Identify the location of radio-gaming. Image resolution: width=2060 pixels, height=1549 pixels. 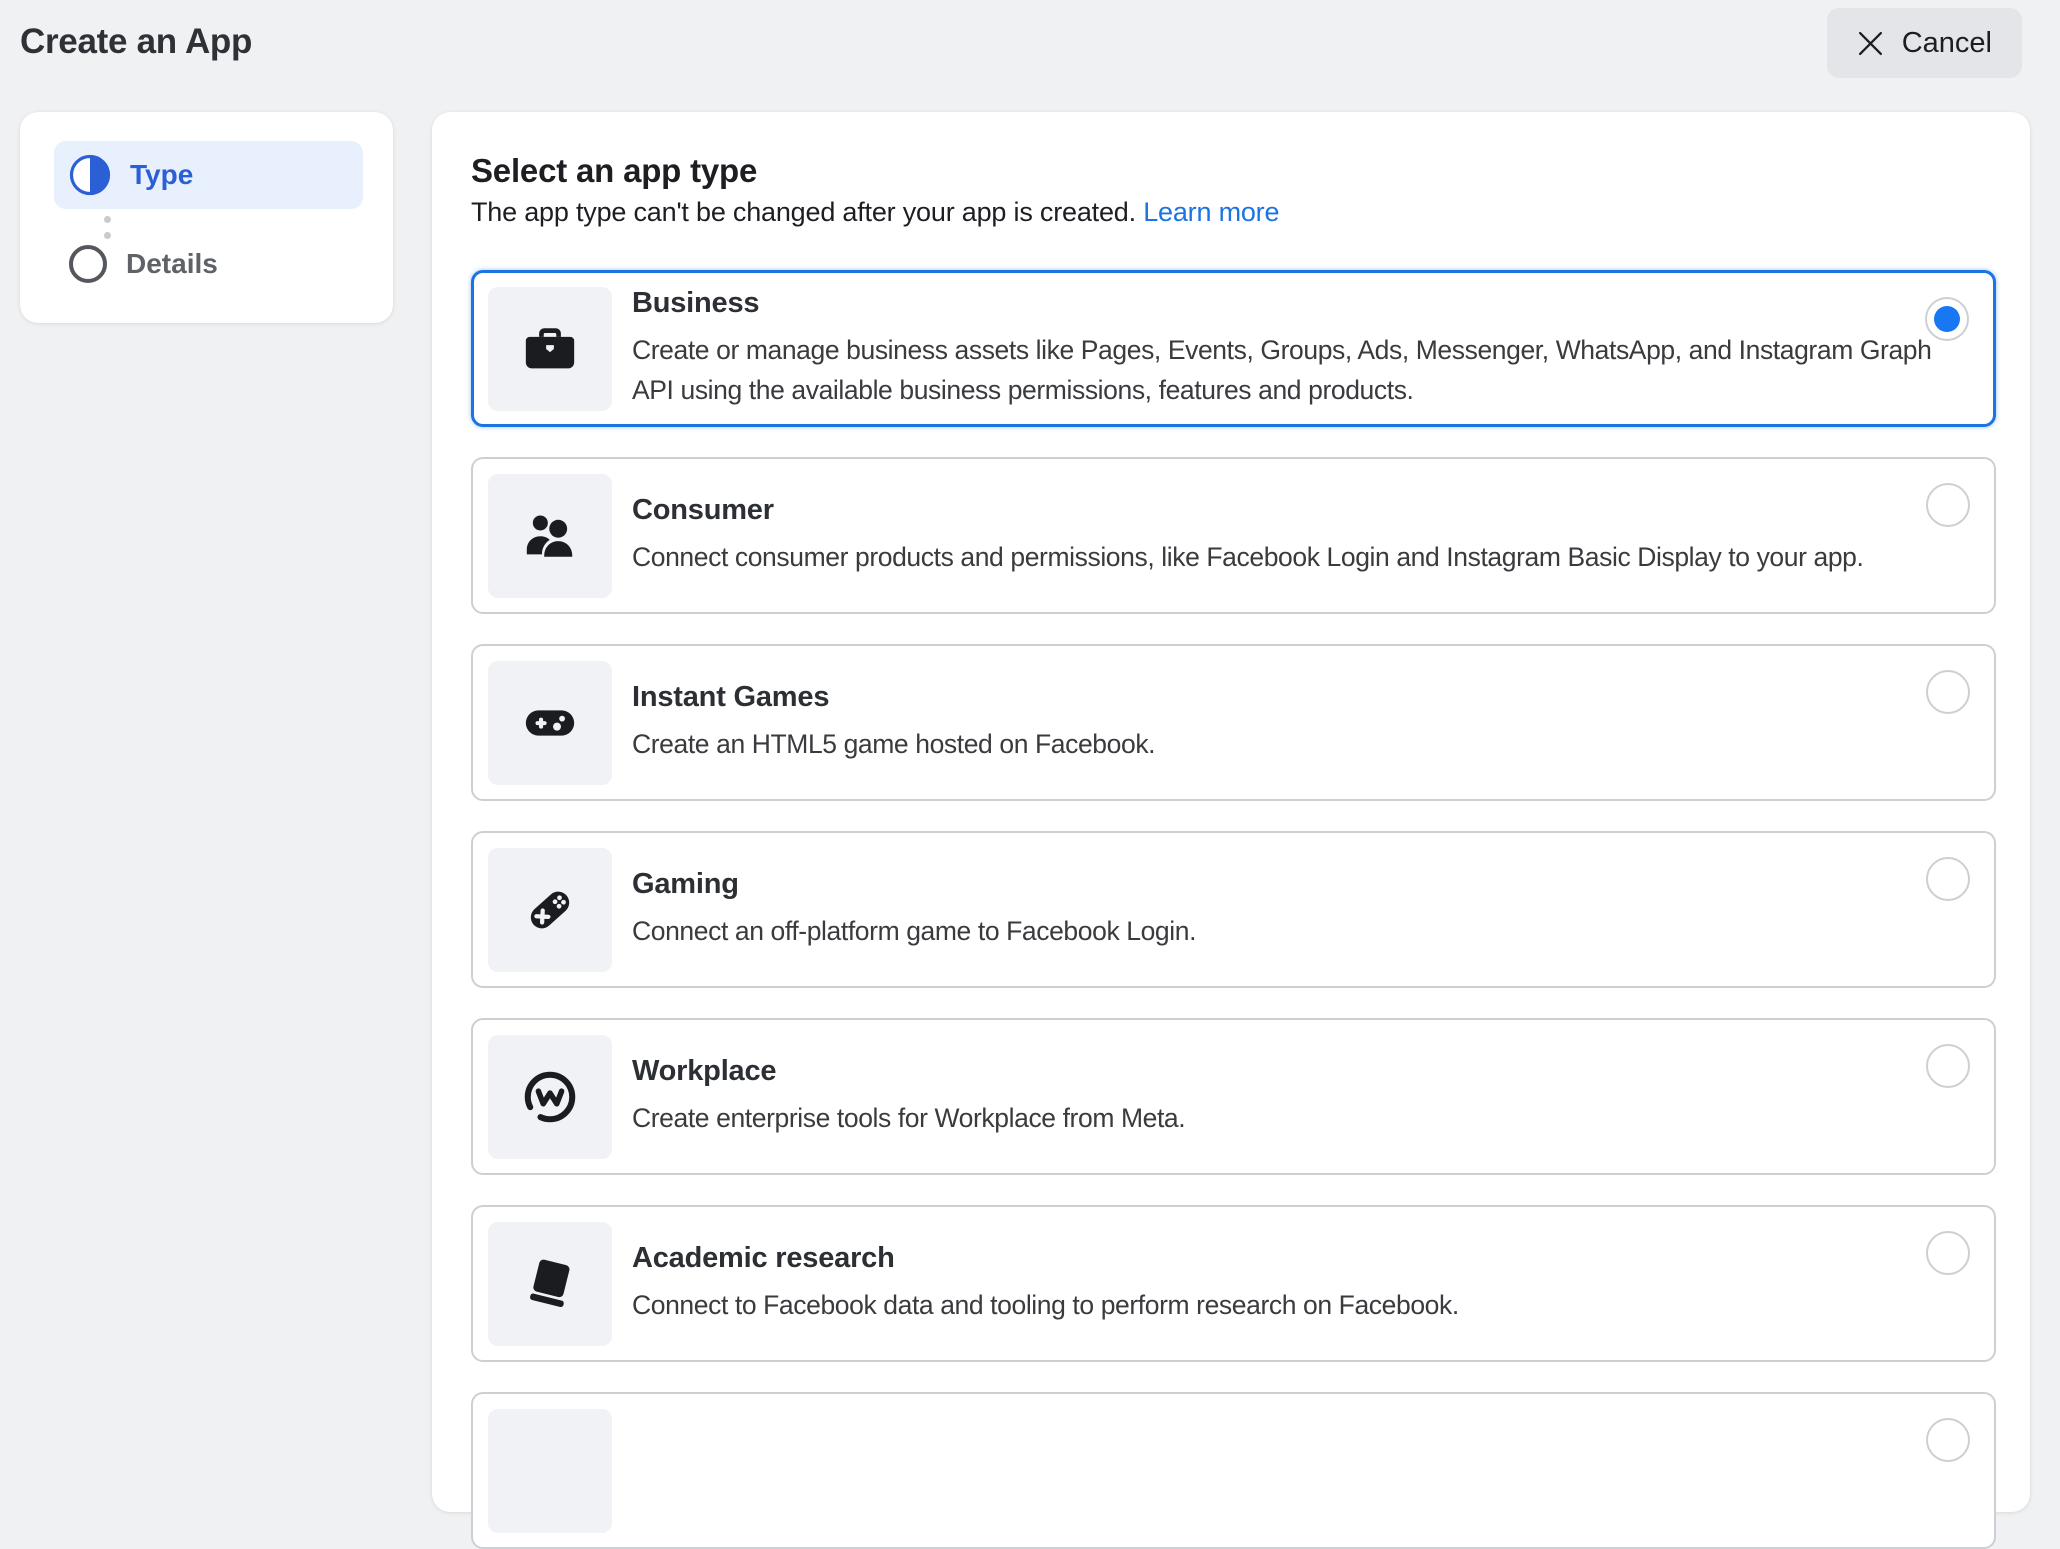
(1948, 879).